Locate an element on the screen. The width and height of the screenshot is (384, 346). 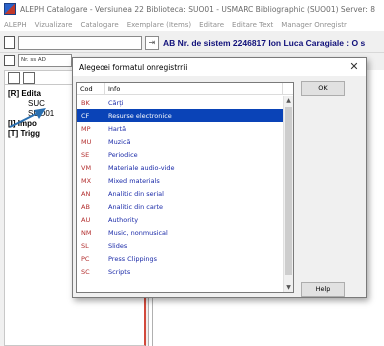
tree-item-editare: [R] Edita is located at coordinates (31, 94).